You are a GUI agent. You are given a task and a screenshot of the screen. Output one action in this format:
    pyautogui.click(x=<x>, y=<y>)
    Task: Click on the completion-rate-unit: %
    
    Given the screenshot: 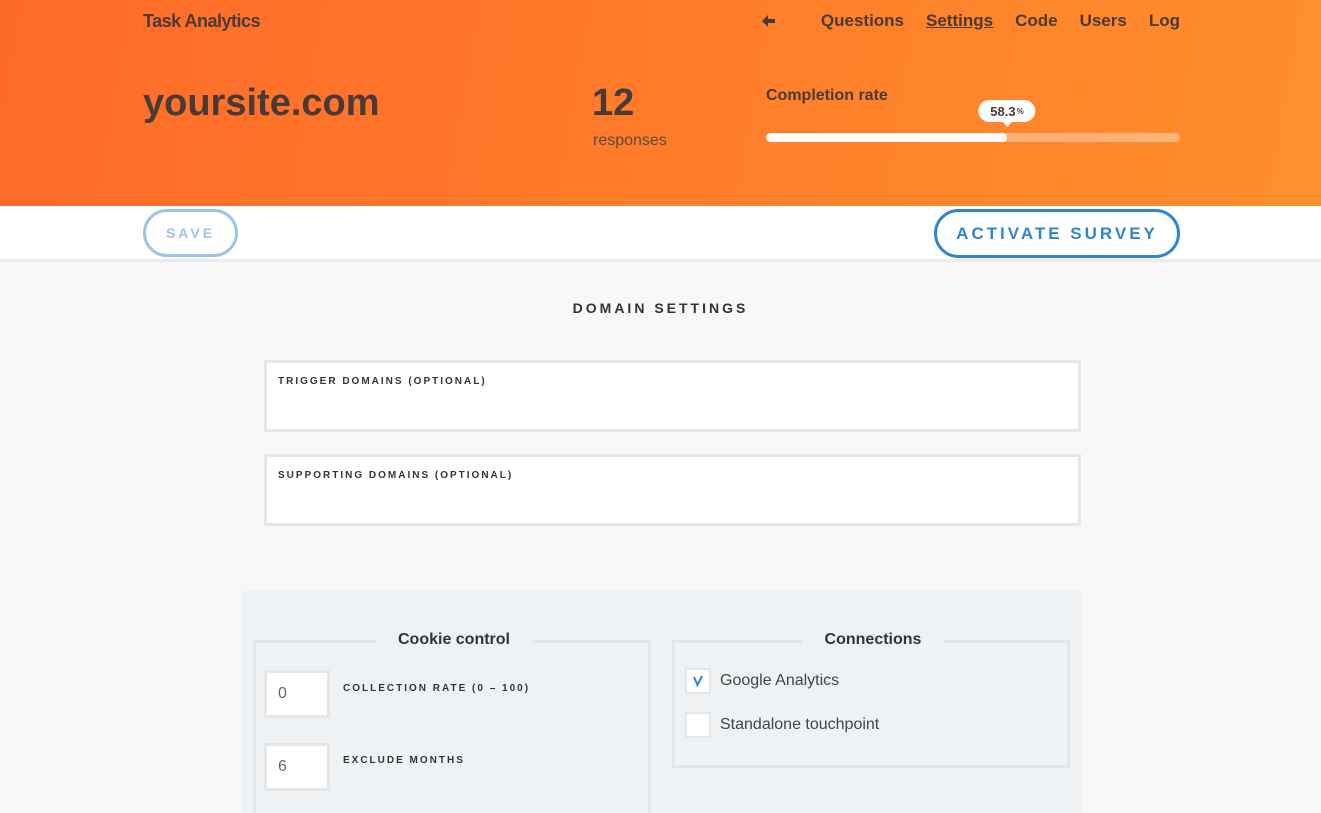 What is the action you would take?
    pyautogui.click(x=1020, y=111)
    